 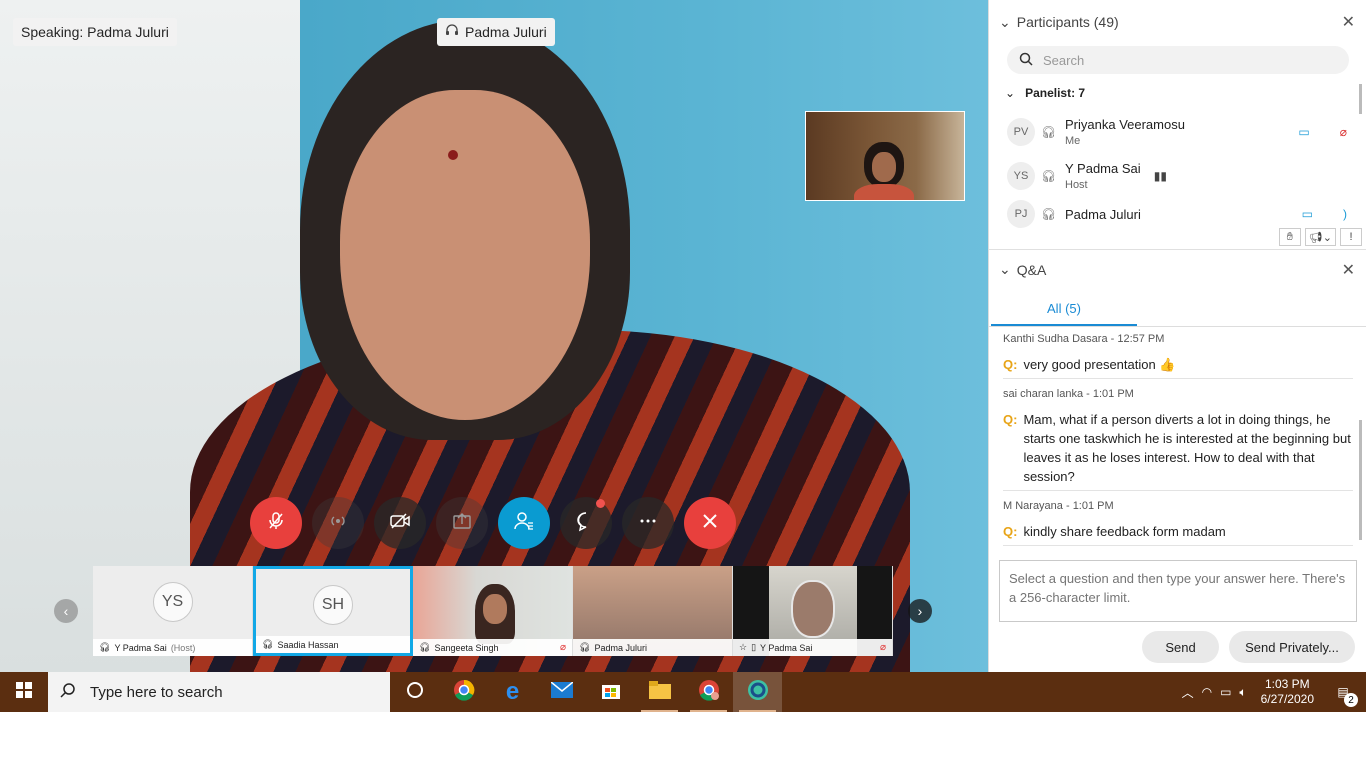 I want to click on panelist-group-header: ⌄ Panelist: 7, so click(x=1045, y=93).